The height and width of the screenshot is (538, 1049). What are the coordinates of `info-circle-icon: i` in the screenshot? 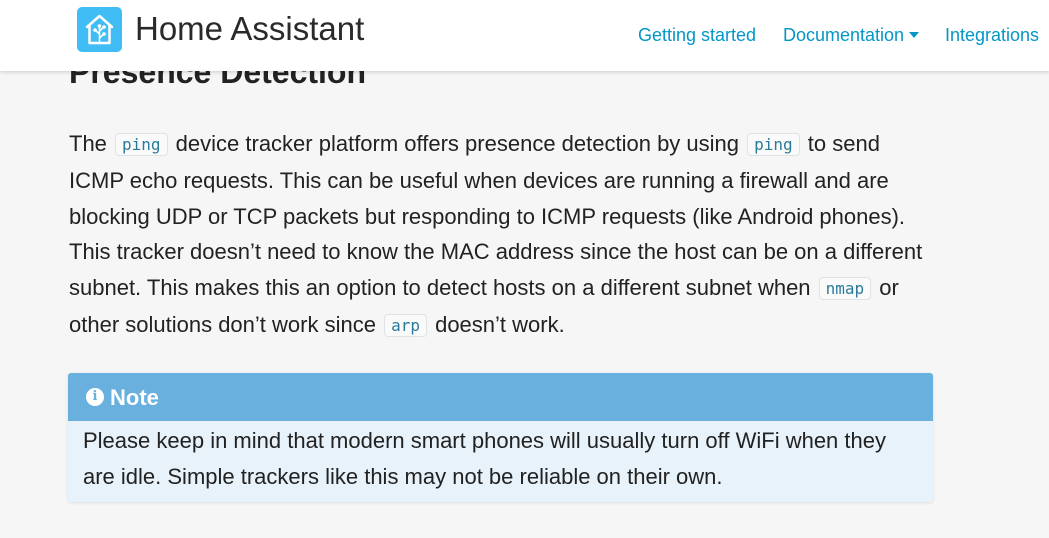 It's located at (95, 397).